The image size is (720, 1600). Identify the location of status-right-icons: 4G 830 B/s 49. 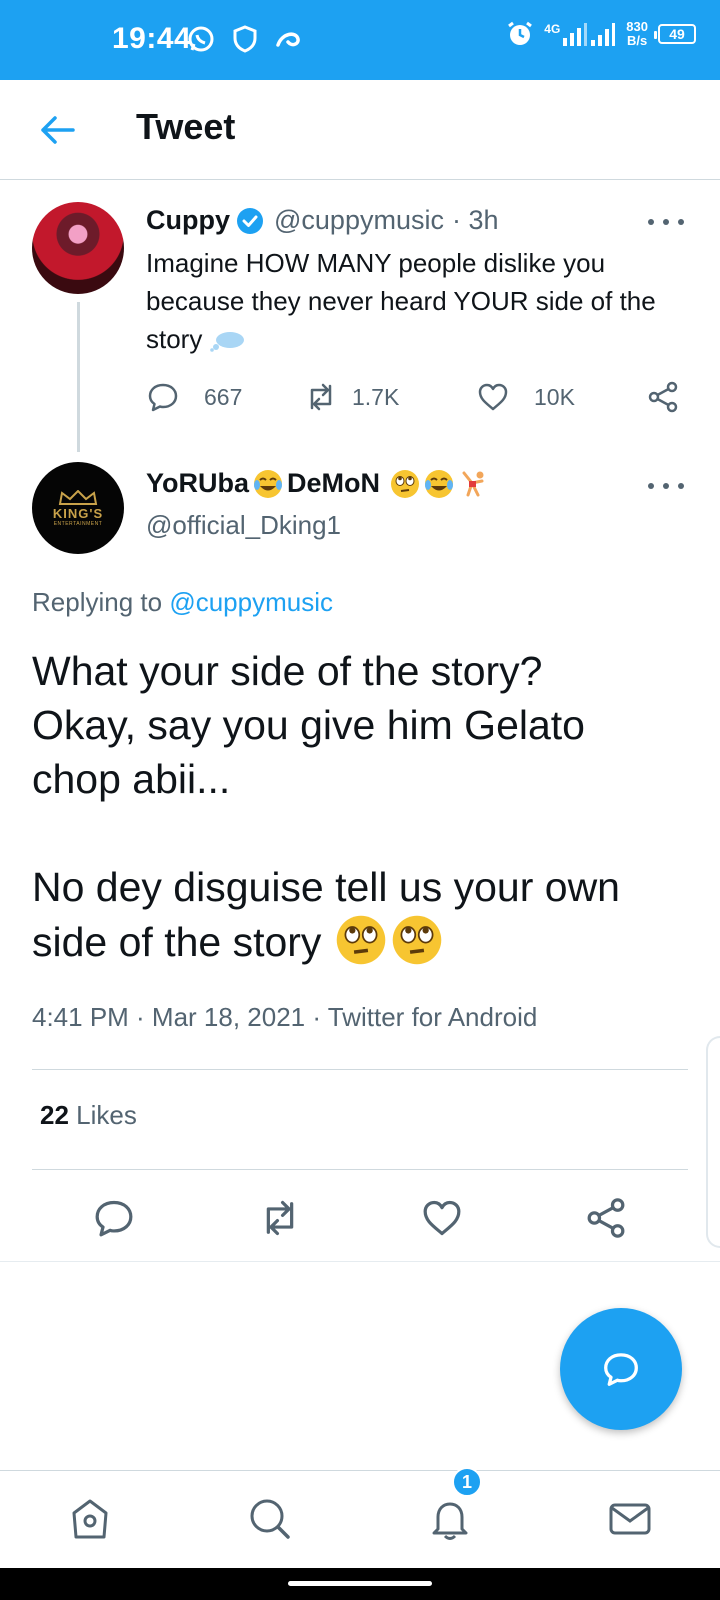
(601, 34).